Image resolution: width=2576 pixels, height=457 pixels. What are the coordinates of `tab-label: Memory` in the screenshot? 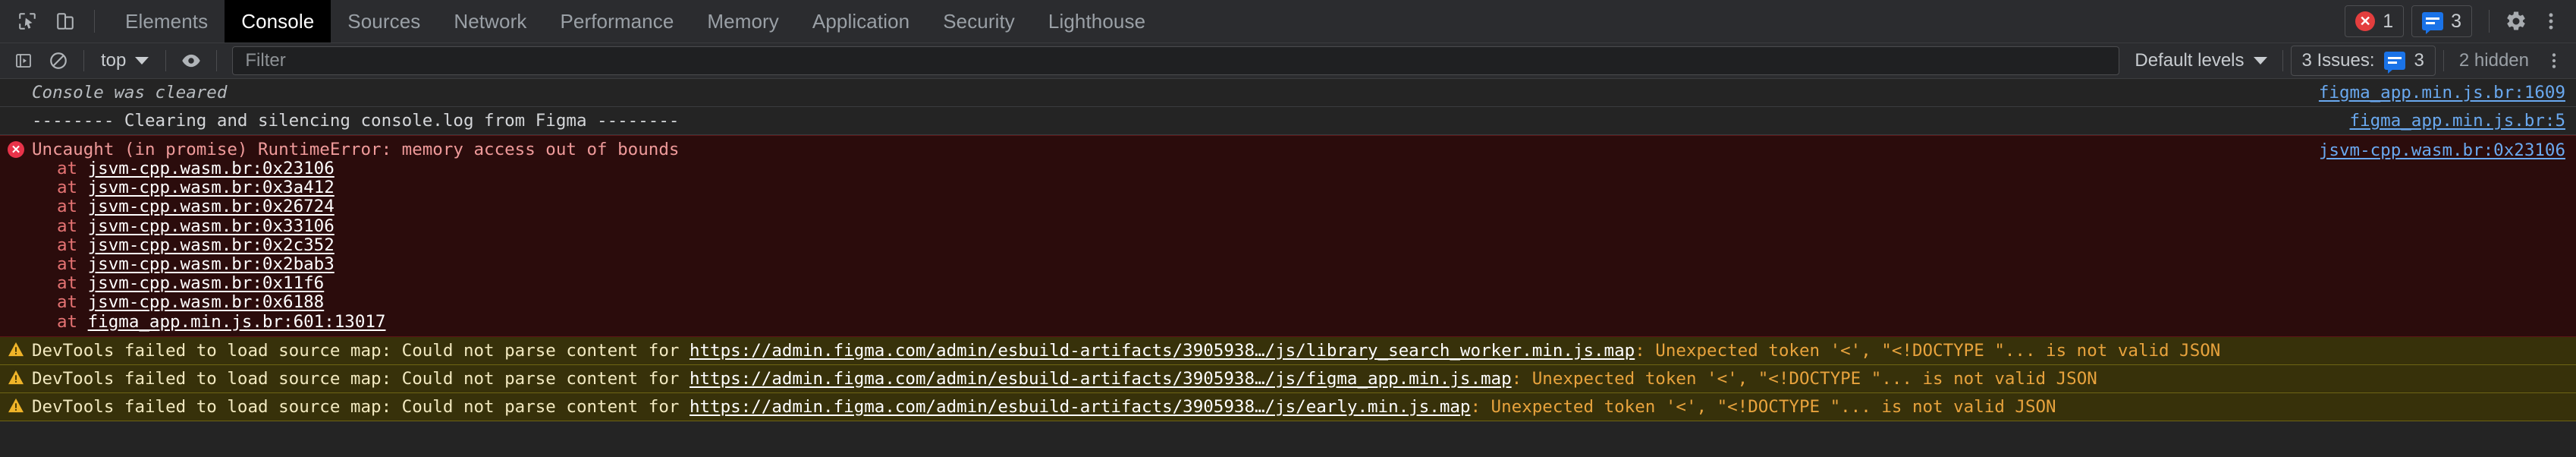 It's located at (743, 22).